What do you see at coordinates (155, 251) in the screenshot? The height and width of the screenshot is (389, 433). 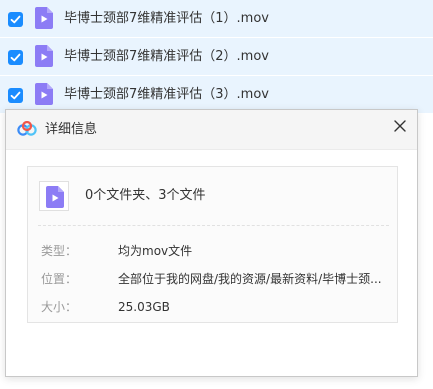 I see `type-value: 均为mov文件` at bounding box center [155, 251].